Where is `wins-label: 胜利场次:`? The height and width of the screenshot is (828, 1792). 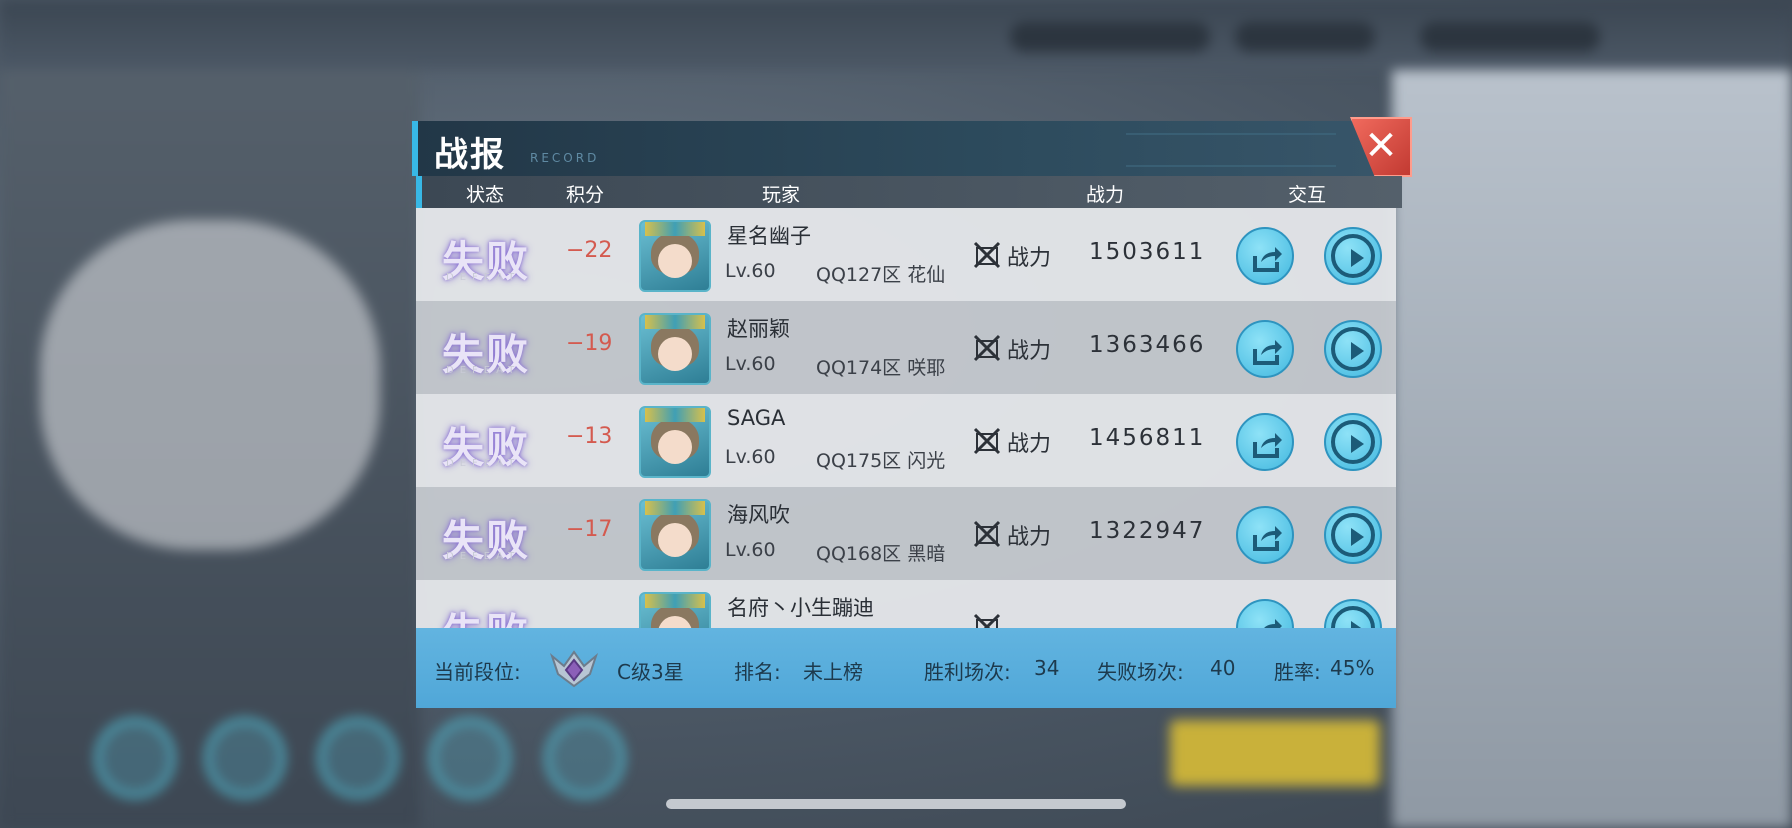
wins-label: 胜利场次: is located at coordinates (967, 672).